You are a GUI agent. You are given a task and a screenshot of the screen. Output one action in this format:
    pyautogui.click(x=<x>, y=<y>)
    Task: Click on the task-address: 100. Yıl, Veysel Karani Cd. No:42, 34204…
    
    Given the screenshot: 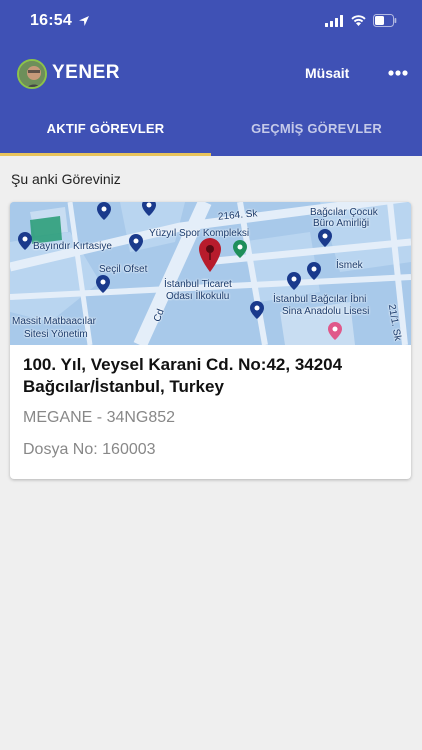 What is the action you would take?
    pyautogui.click(x=183, y=375)
    